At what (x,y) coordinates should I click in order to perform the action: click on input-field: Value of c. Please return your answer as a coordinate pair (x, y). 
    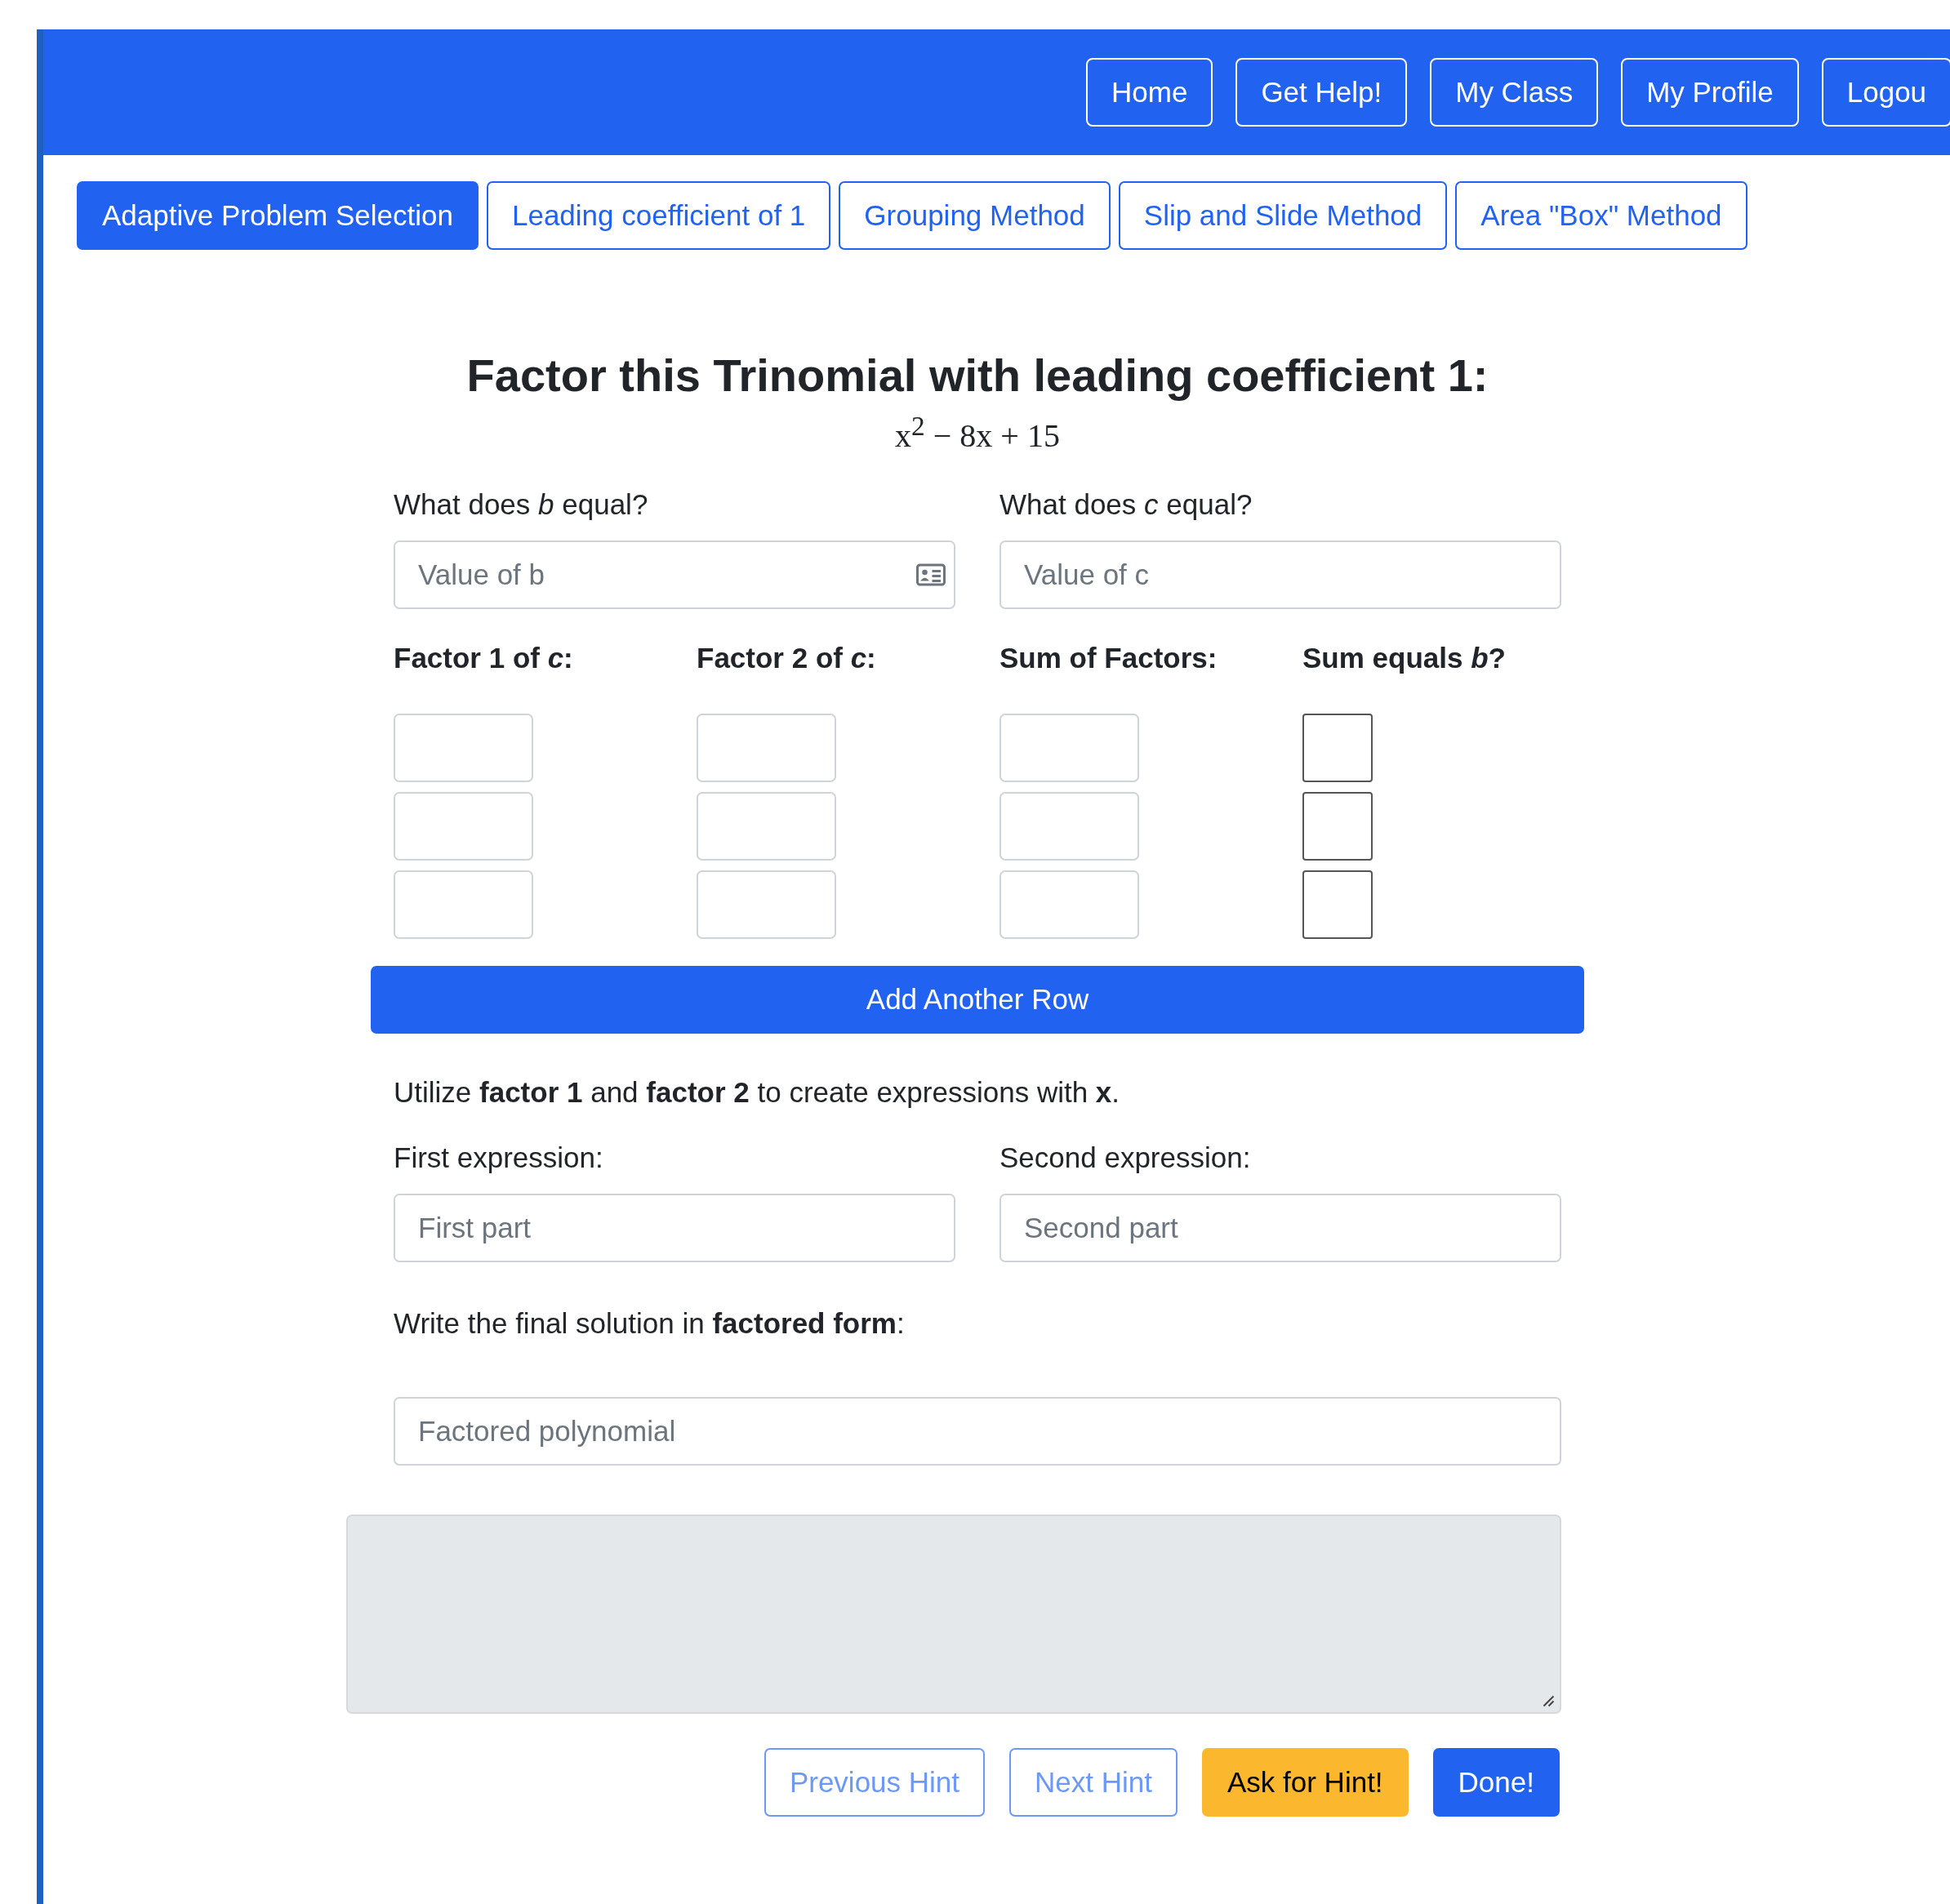
    Looking at the image, I should click on (1280, 574).